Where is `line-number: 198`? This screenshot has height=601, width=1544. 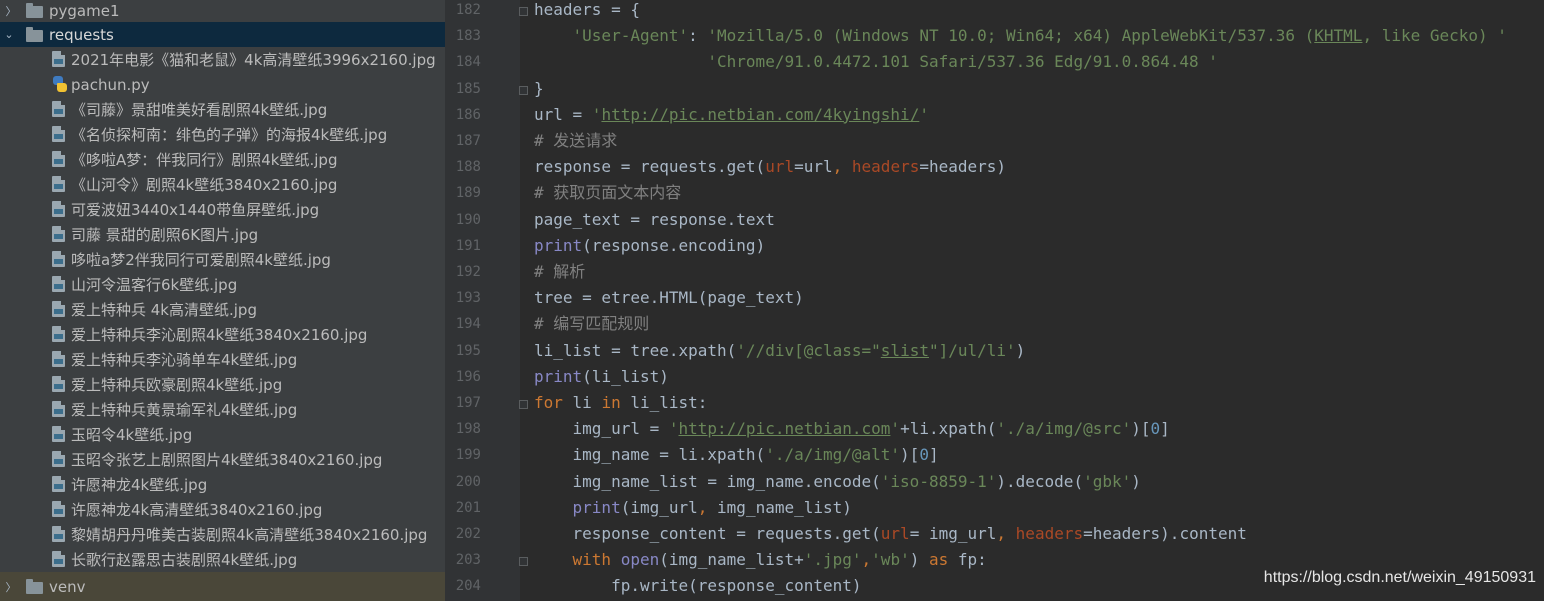
line-number: 198 is located at coordinates (468, 429).